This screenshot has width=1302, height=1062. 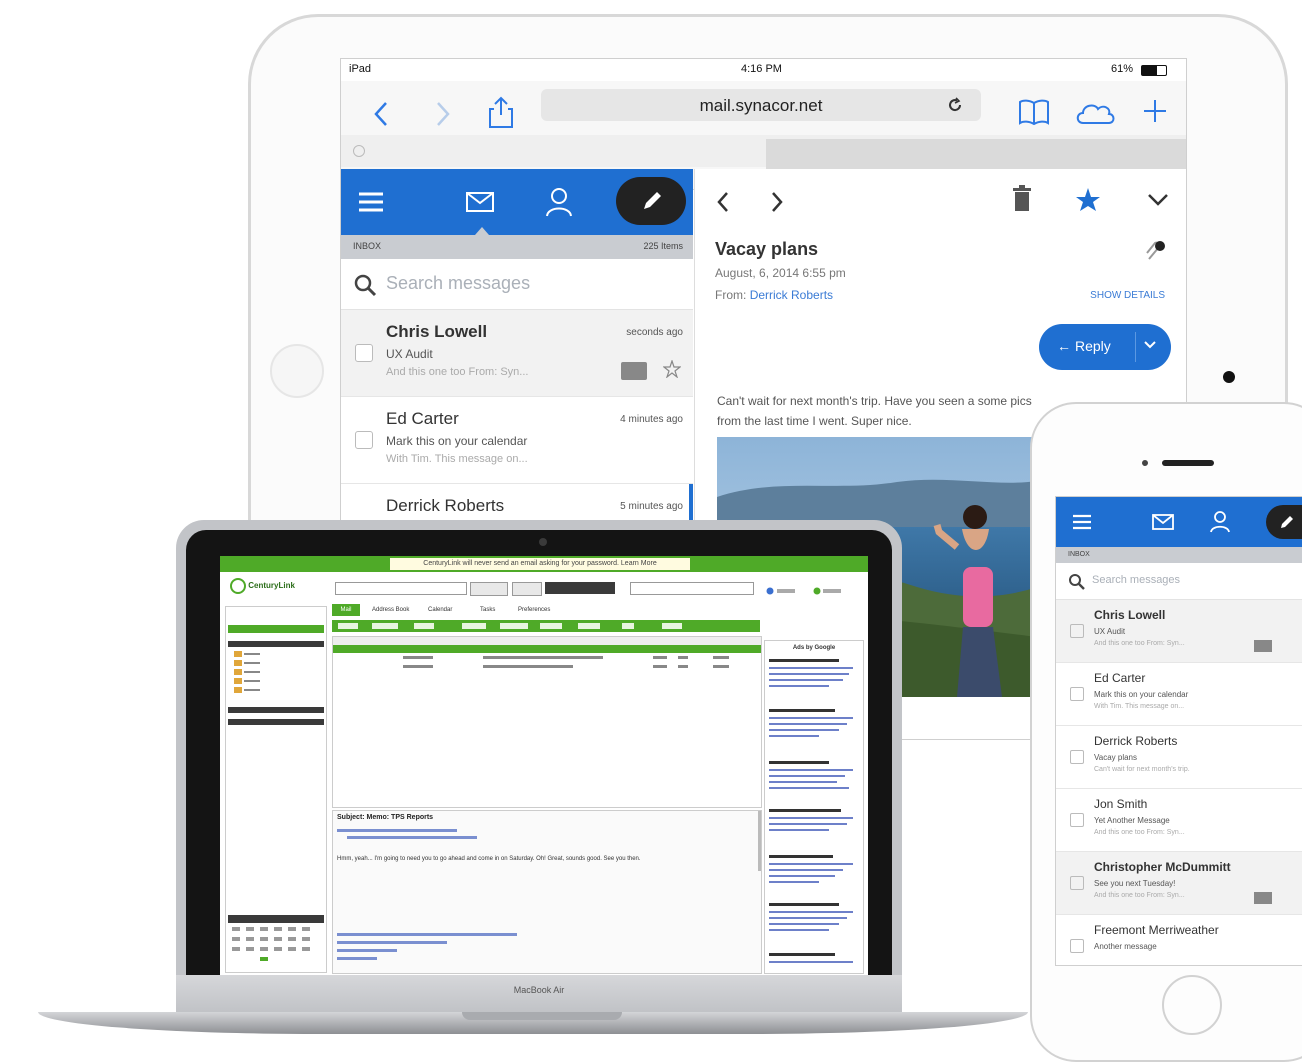 What do you see at coordinates (360, 69) in the screenshot?
I see `carrier-label: iPad` at bounding box center [360, 69].